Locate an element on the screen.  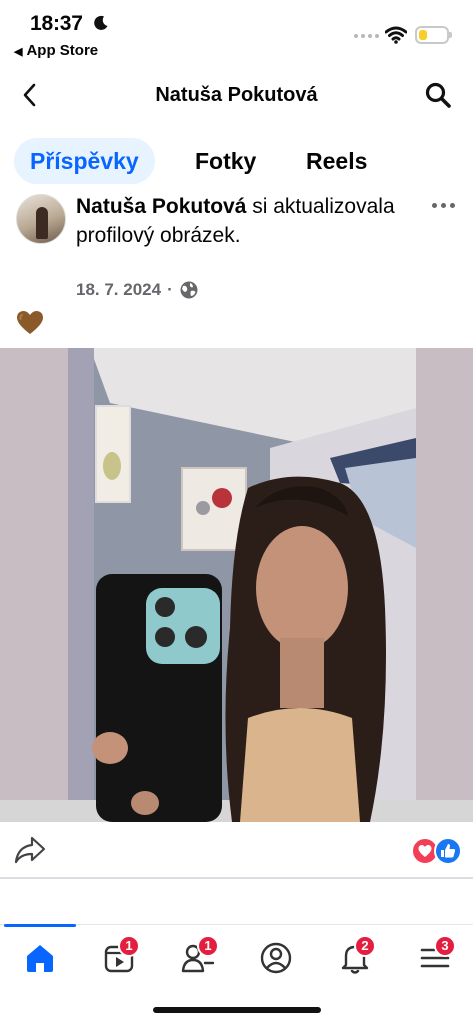
profile-icon is located at coordinates (276, 958).